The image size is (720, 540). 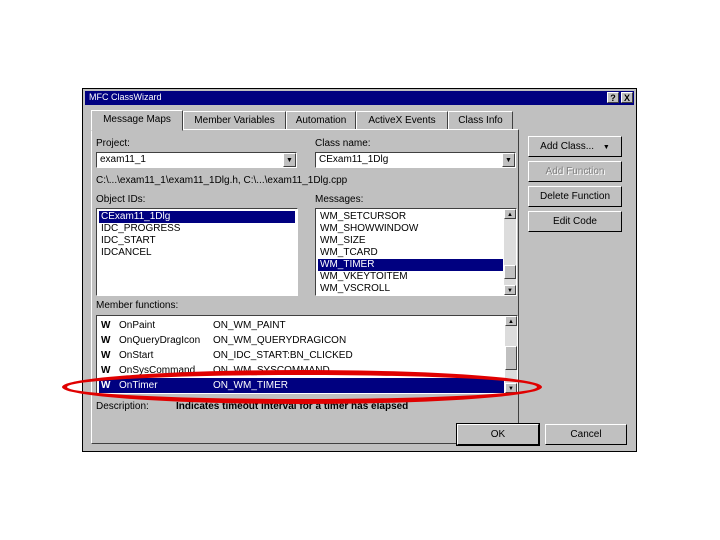 What do you see at coordinates (415, 160) in the screenshot?
I see `class-name-combo: CExam11_1Dlg ▼` at bounding box center [415, 160].